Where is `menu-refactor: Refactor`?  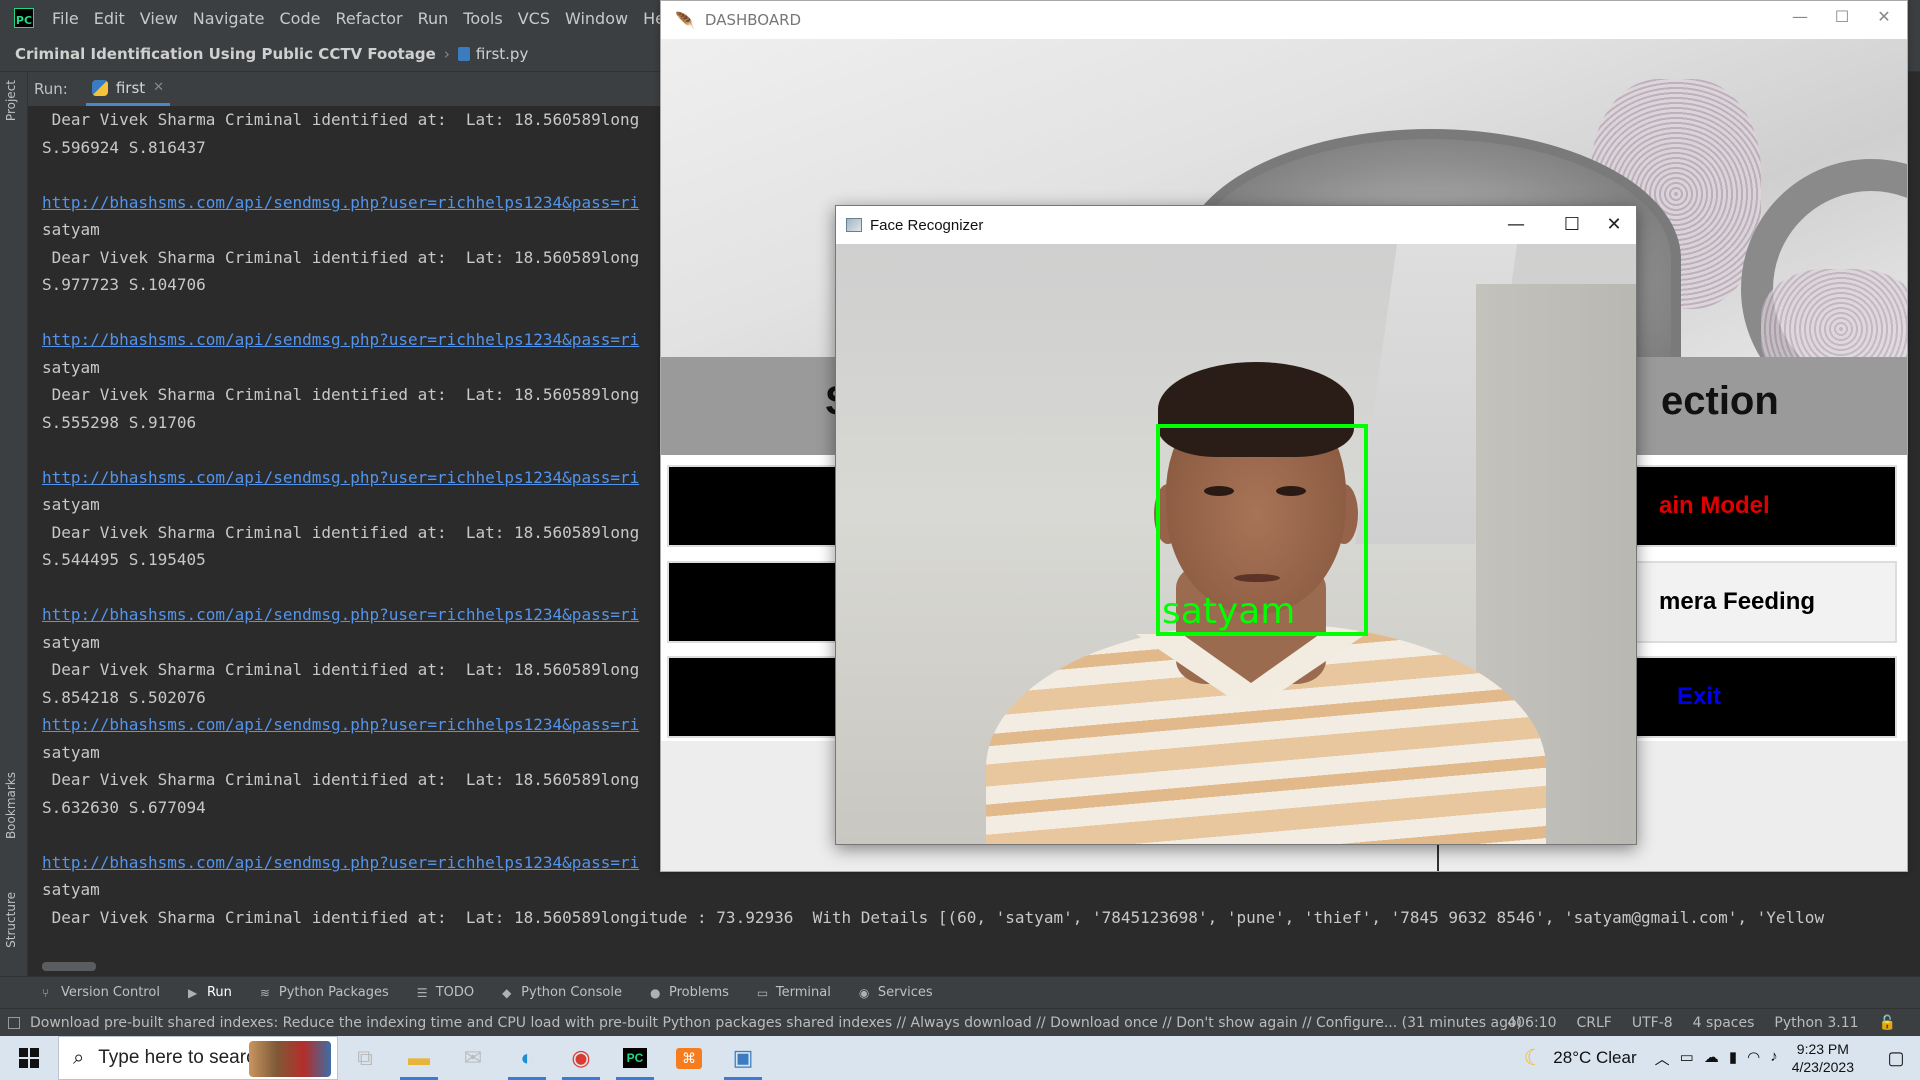
menu-refactor: Refactor is located at coordinates (368, 18).